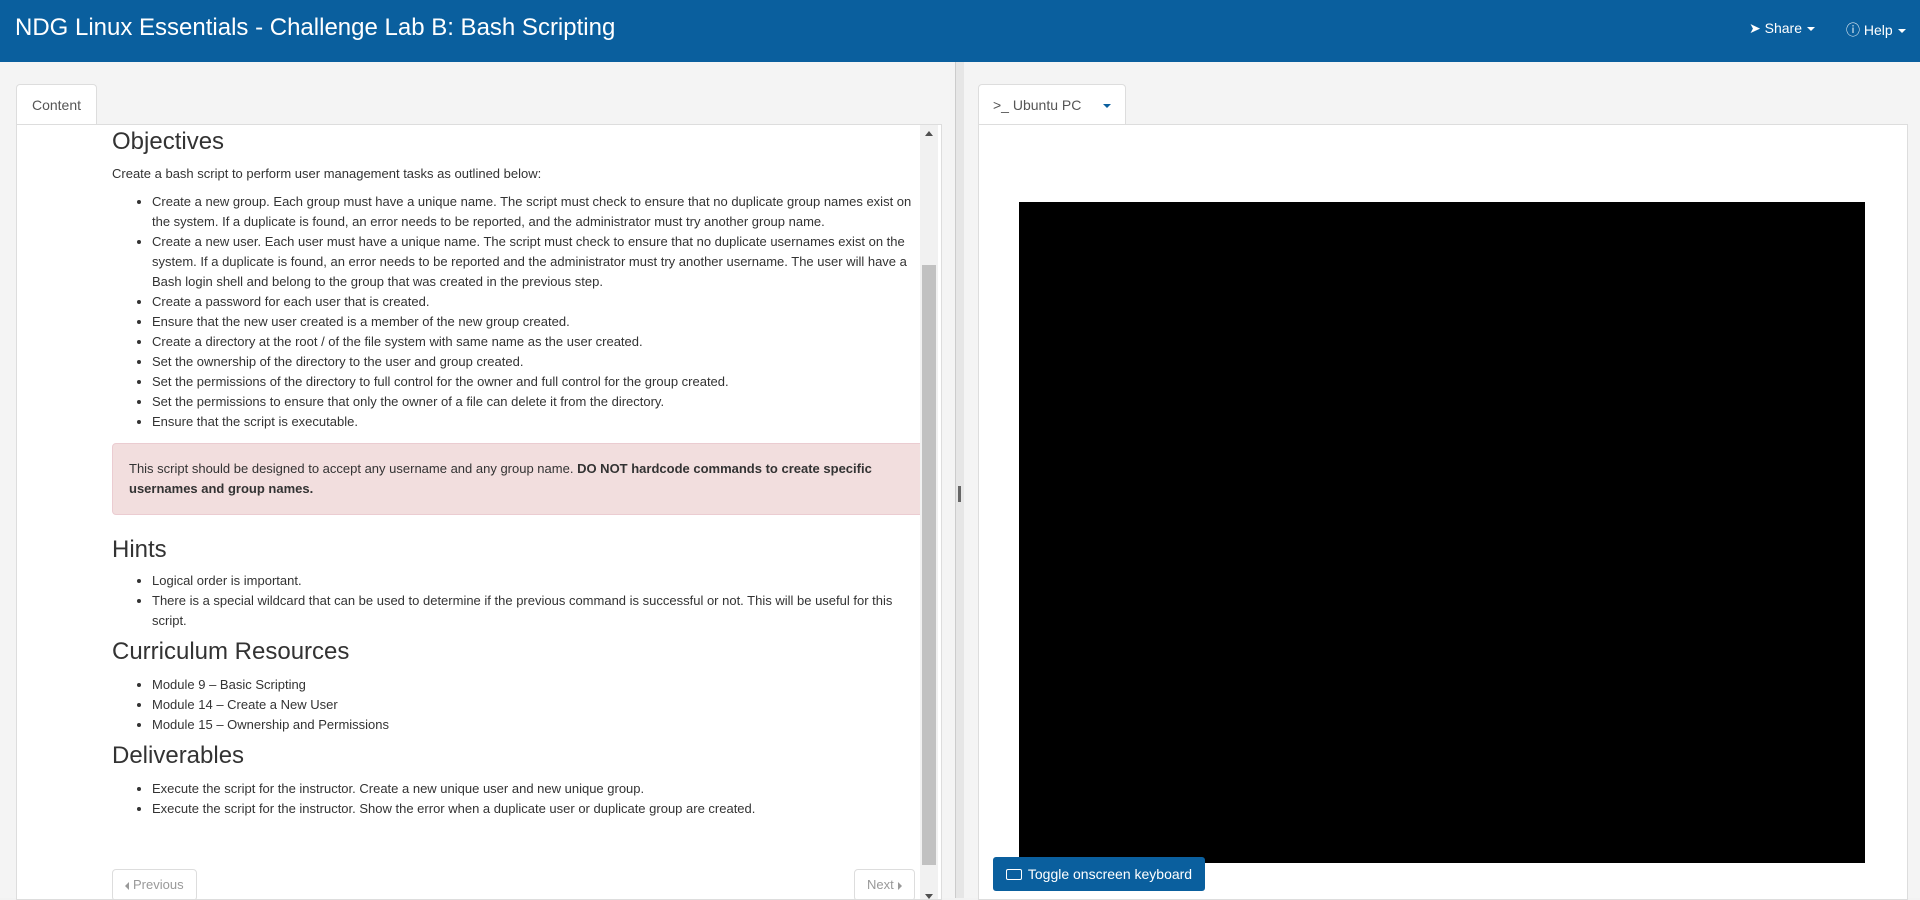  What do you see at coordinates (127, 885) in the screenshot?
I see `chevron-left-icon` at bounding box center [127, 885].